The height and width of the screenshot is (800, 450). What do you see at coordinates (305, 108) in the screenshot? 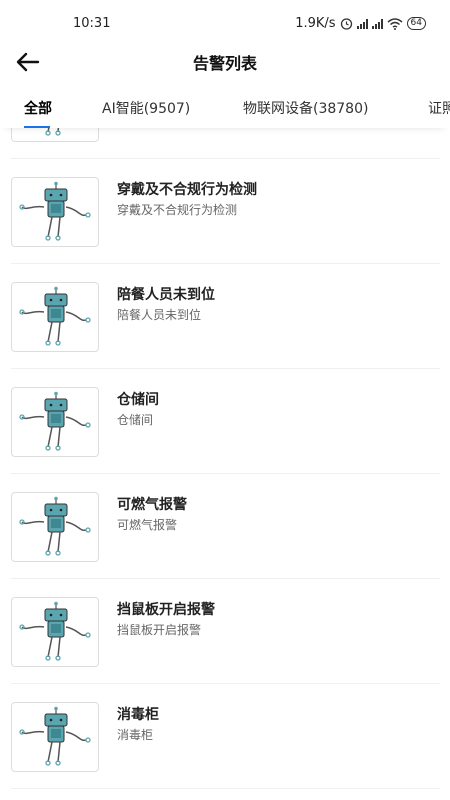
I see `tab-iot: 物联网设备(38780)` at bounding box center [305, 108].